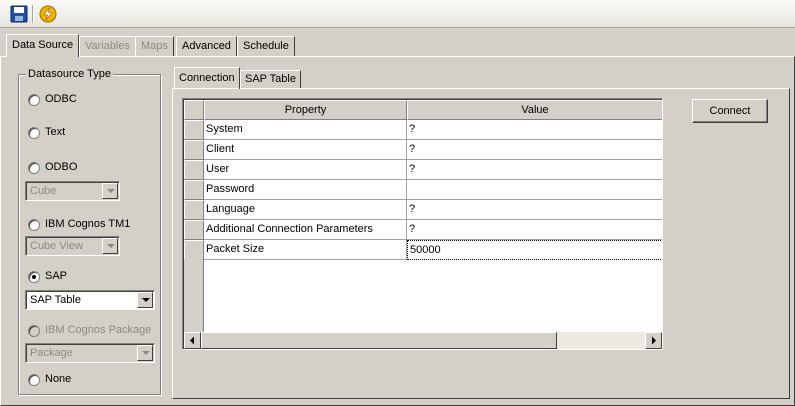 The height and width of the screenshot is (406, 795). Describe the element at coordinates (51, 353) in the screenshot. I see `package-combo-value: Package` at that location.